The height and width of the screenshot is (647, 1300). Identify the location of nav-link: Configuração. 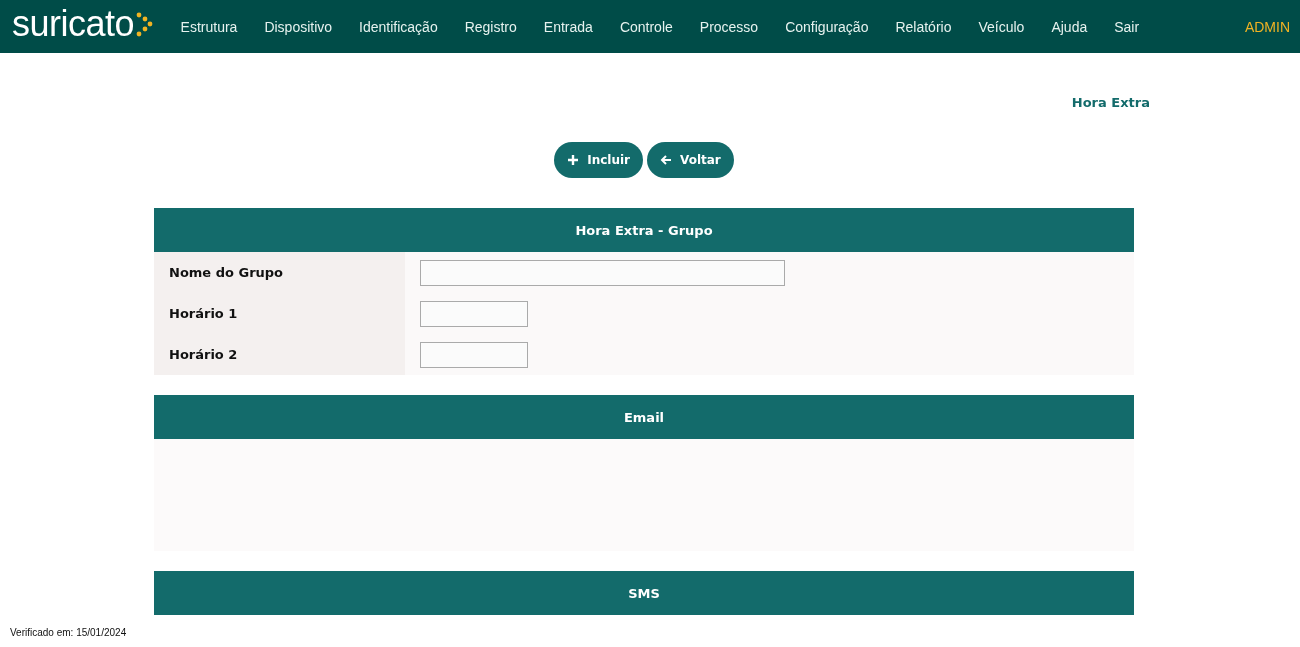
(826, 26).